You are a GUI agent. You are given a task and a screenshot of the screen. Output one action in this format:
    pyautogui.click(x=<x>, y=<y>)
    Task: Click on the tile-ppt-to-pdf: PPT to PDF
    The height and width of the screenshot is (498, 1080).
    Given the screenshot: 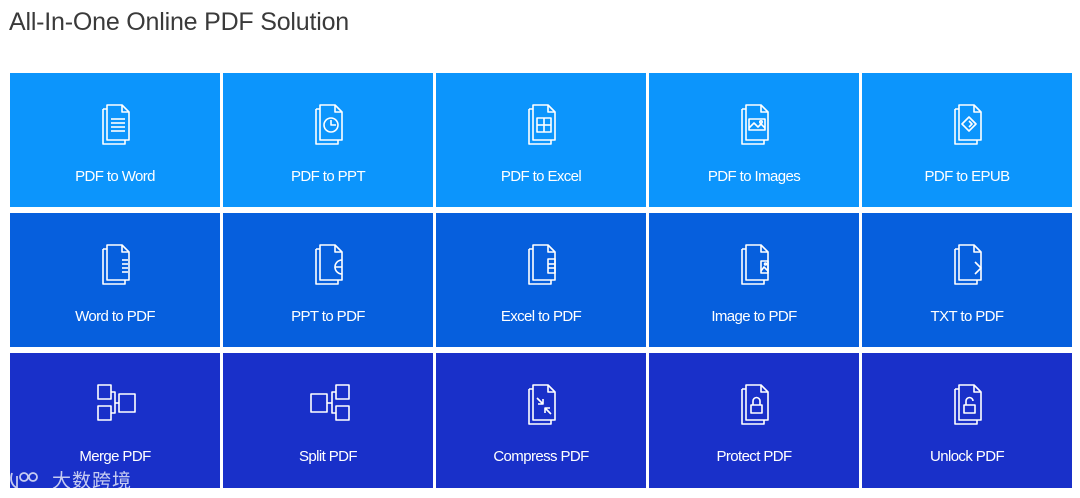 What is the action you would take?
    pyautogui.click(x=328, y=280)
    